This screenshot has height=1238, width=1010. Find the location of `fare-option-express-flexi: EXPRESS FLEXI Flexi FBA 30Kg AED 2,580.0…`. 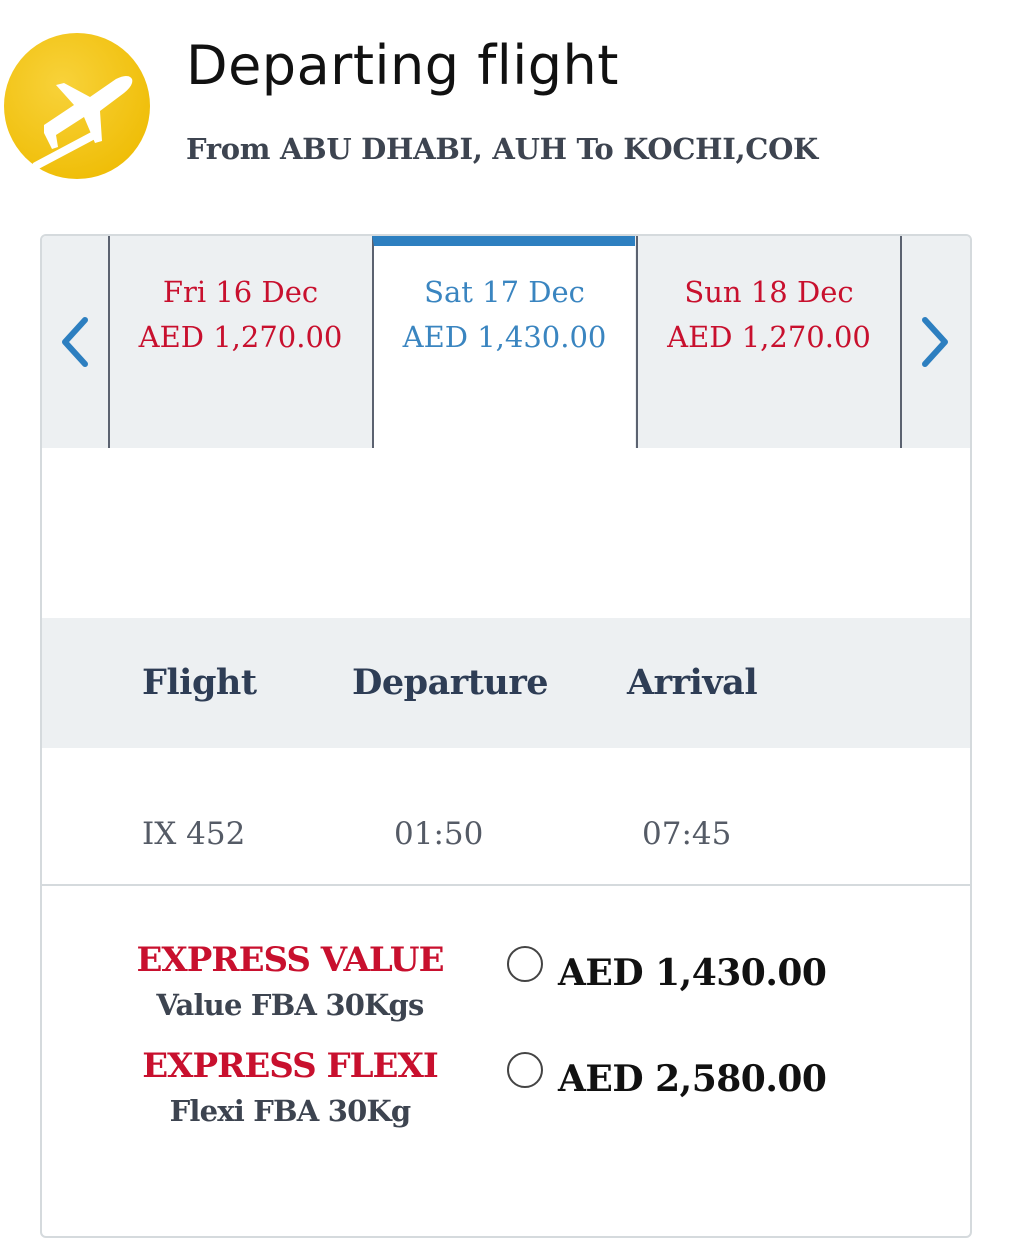

fare-option-express-flexi: EXPRESS FLEXI Flexi FBA 30Kg AED 2,580.0… is located at coordinates (506, 1096).